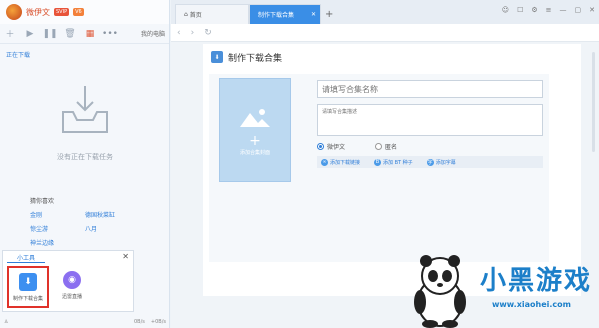 Image resolution: width=599 pixels, height=328 pixels. What do you see at coordinates (10, 34) in the screenshot?
I see `add-task-icon: ＋` at bounding box center [10, 34].